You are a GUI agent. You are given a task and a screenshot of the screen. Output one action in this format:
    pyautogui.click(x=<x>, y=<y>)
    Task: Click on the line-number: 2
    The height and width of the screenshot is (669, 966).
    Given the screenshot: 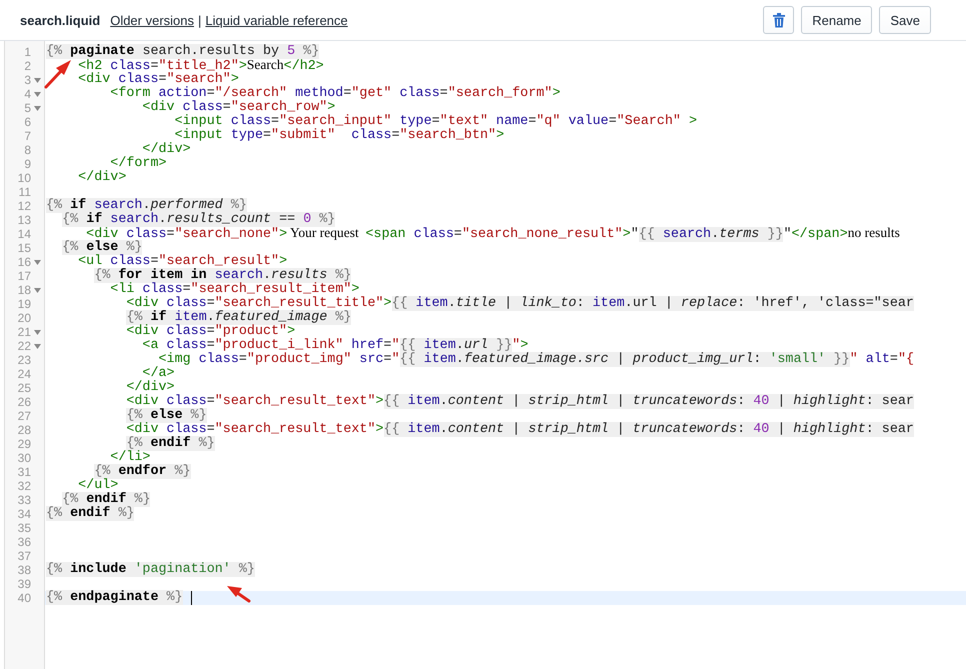 What is the action you would take?
    pyautogui.click(x=27, y=66)
    